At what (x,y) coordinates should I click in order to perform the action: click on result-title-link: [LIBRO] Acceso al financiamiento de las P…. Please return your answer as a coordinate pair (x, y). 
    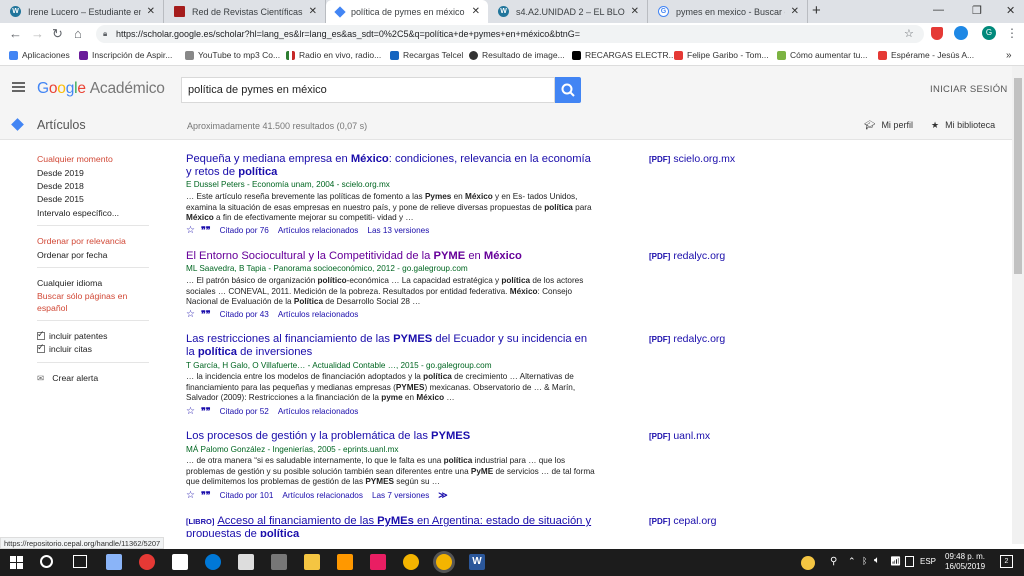
    Looking at the image, I should click on (391, 526).